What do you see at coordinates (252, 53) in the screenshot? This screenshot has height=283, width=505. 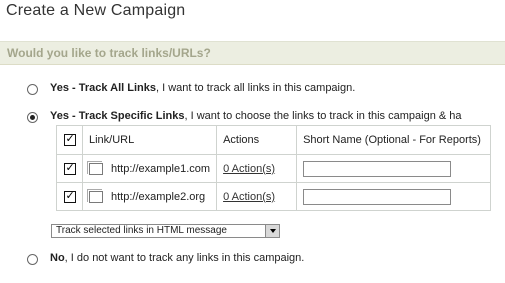 I see `section-header: Would you like to track links/URLs?` at bounding box center [252, 53].